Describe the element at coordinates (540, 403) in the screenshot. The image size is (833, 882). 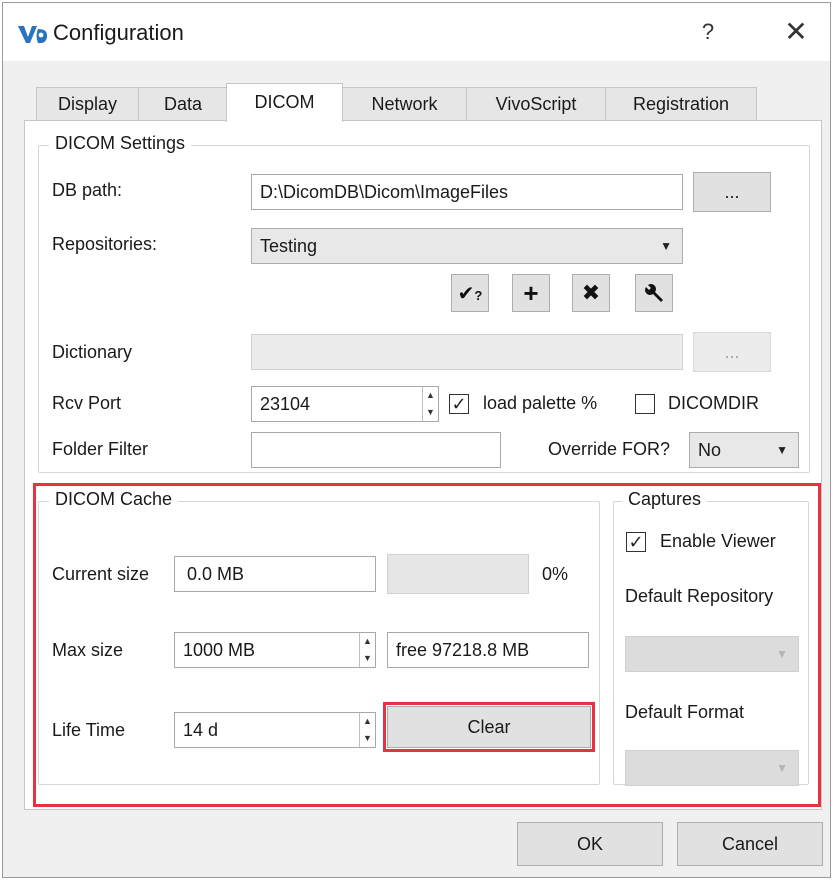
I see `load-palette-label: load palette %` at that location.